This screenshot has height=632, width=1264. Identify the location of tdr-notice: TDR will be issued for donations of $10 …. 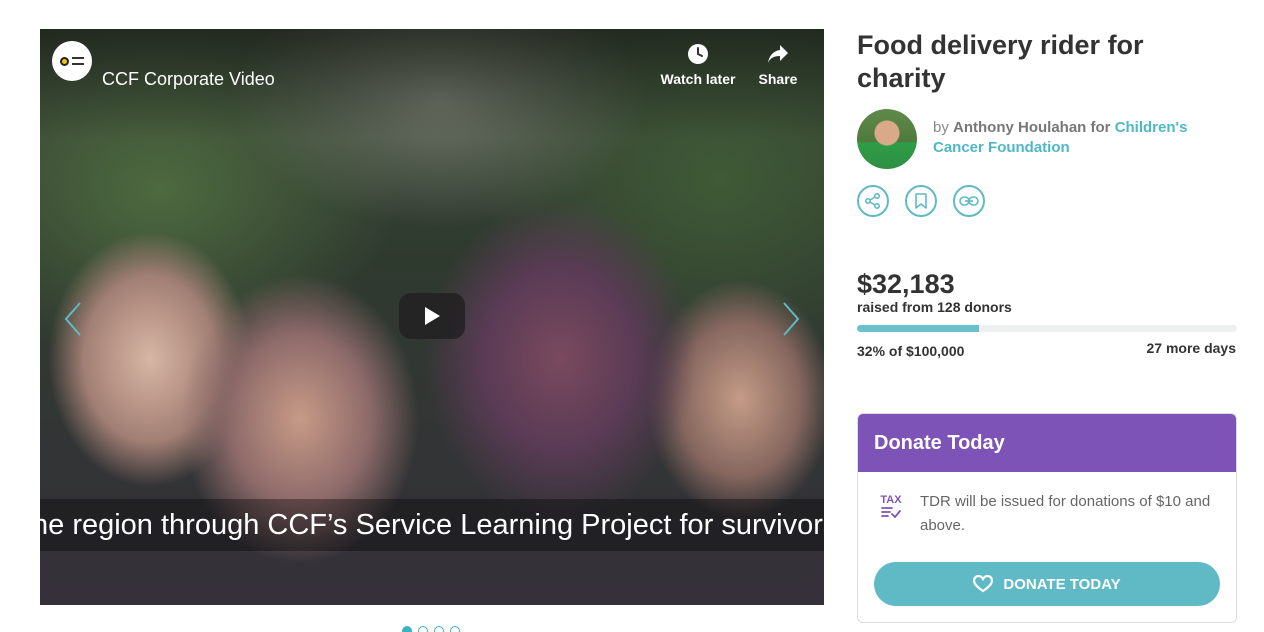
(1065, 513).